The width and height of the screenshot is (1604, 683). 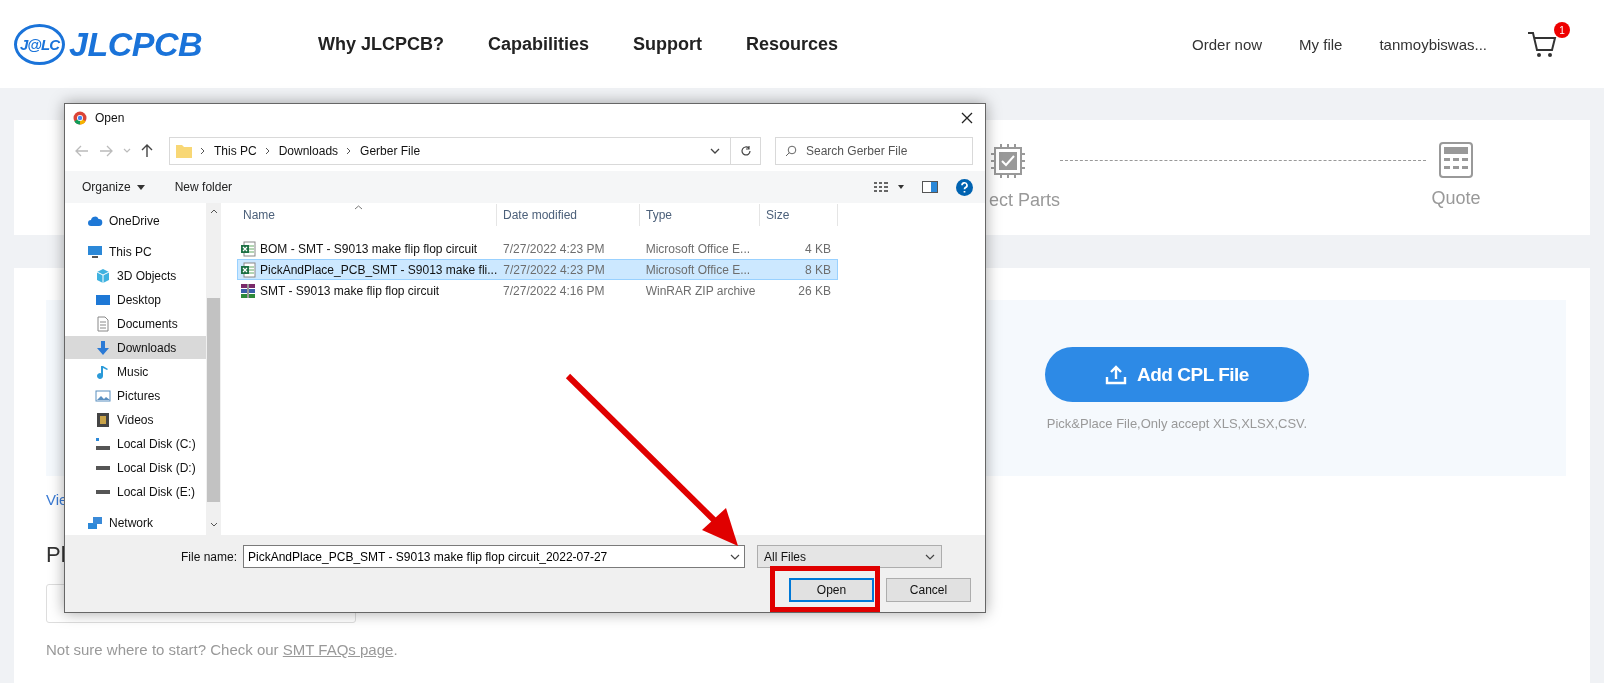 What do you see at coordinates (135, 371) in the screenshot?
I see `nav-pane-item: Music` at bounding box center [135, 371].